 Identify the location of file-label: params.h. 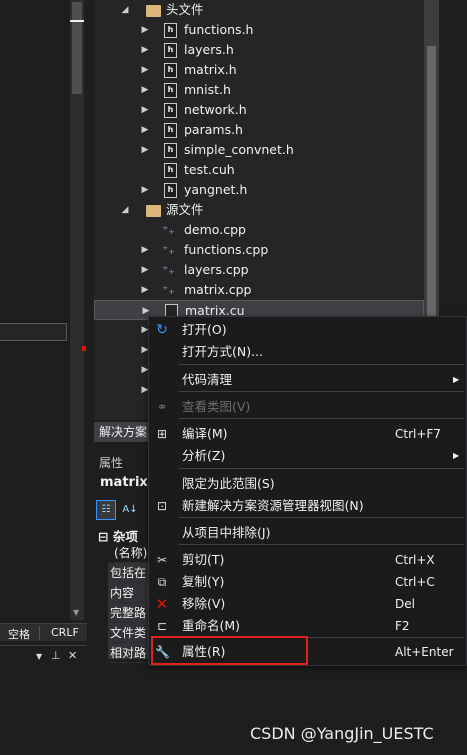
(213, 129).